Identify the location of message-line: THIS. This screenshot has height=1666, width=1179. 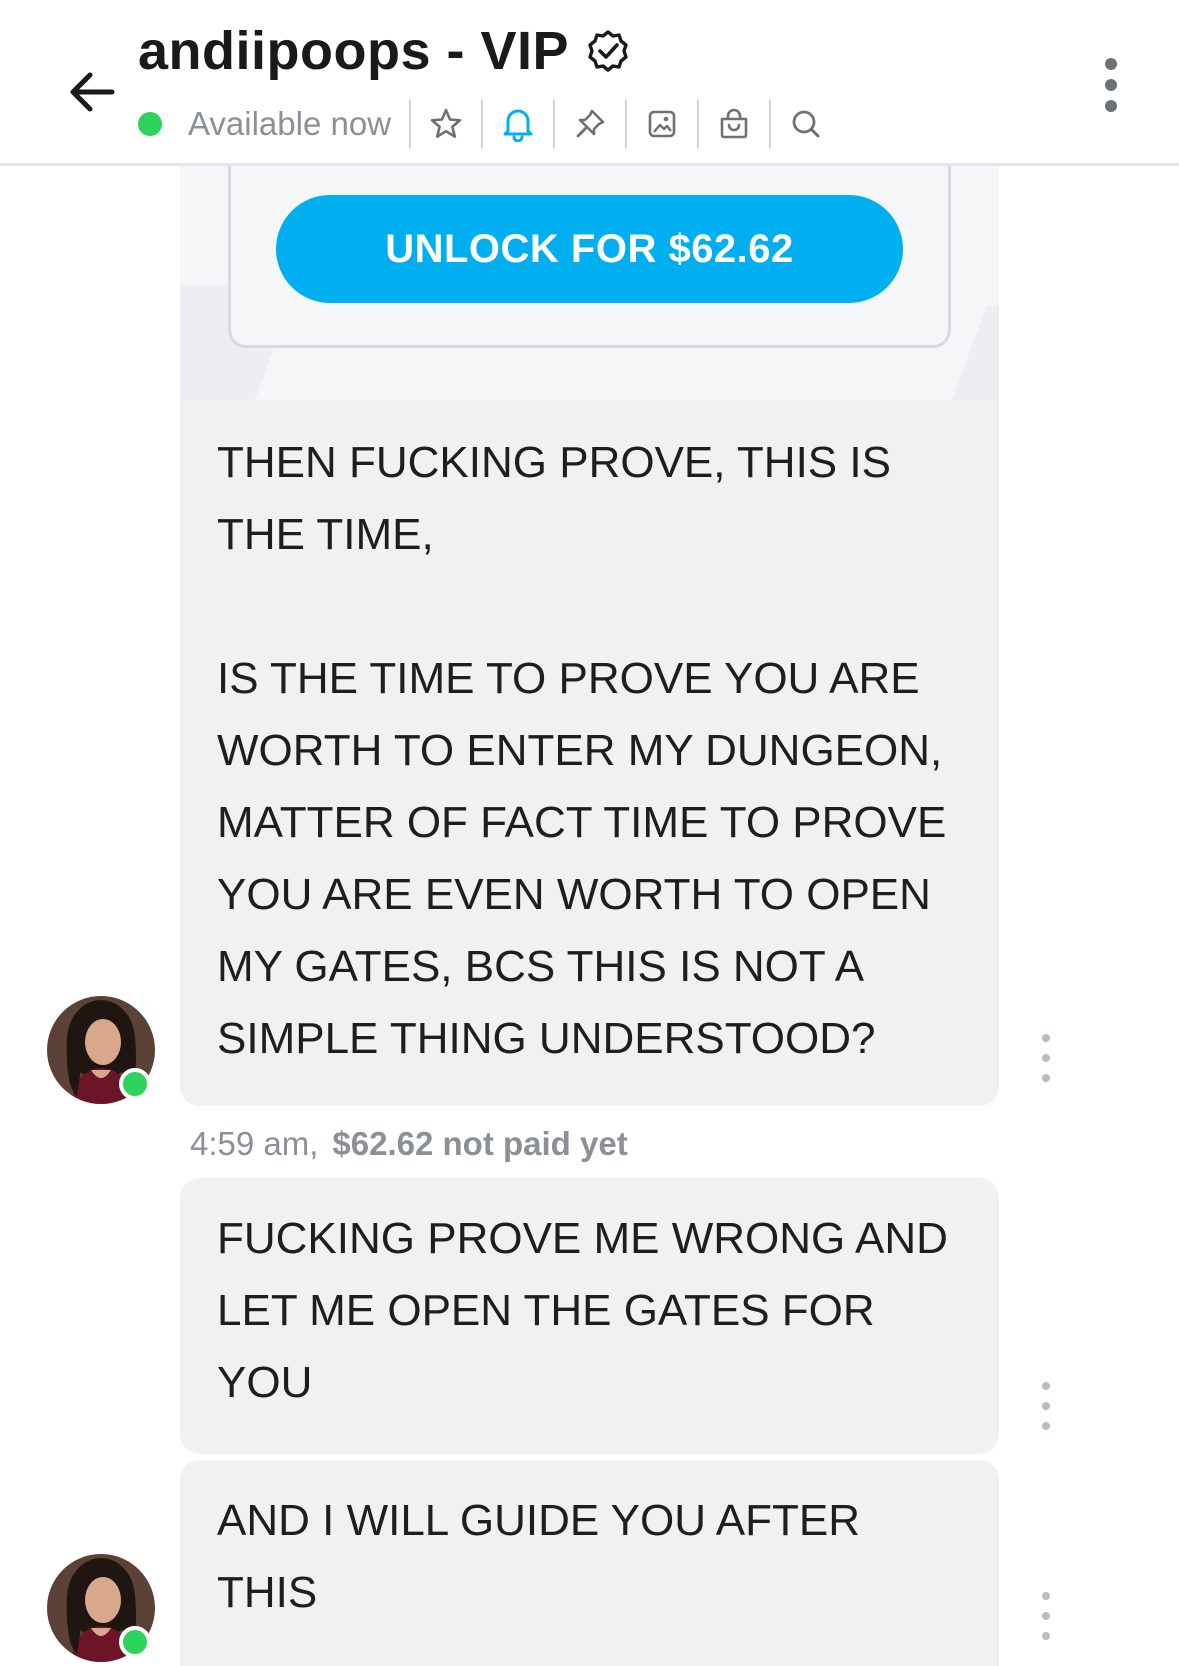
(267, 1592).